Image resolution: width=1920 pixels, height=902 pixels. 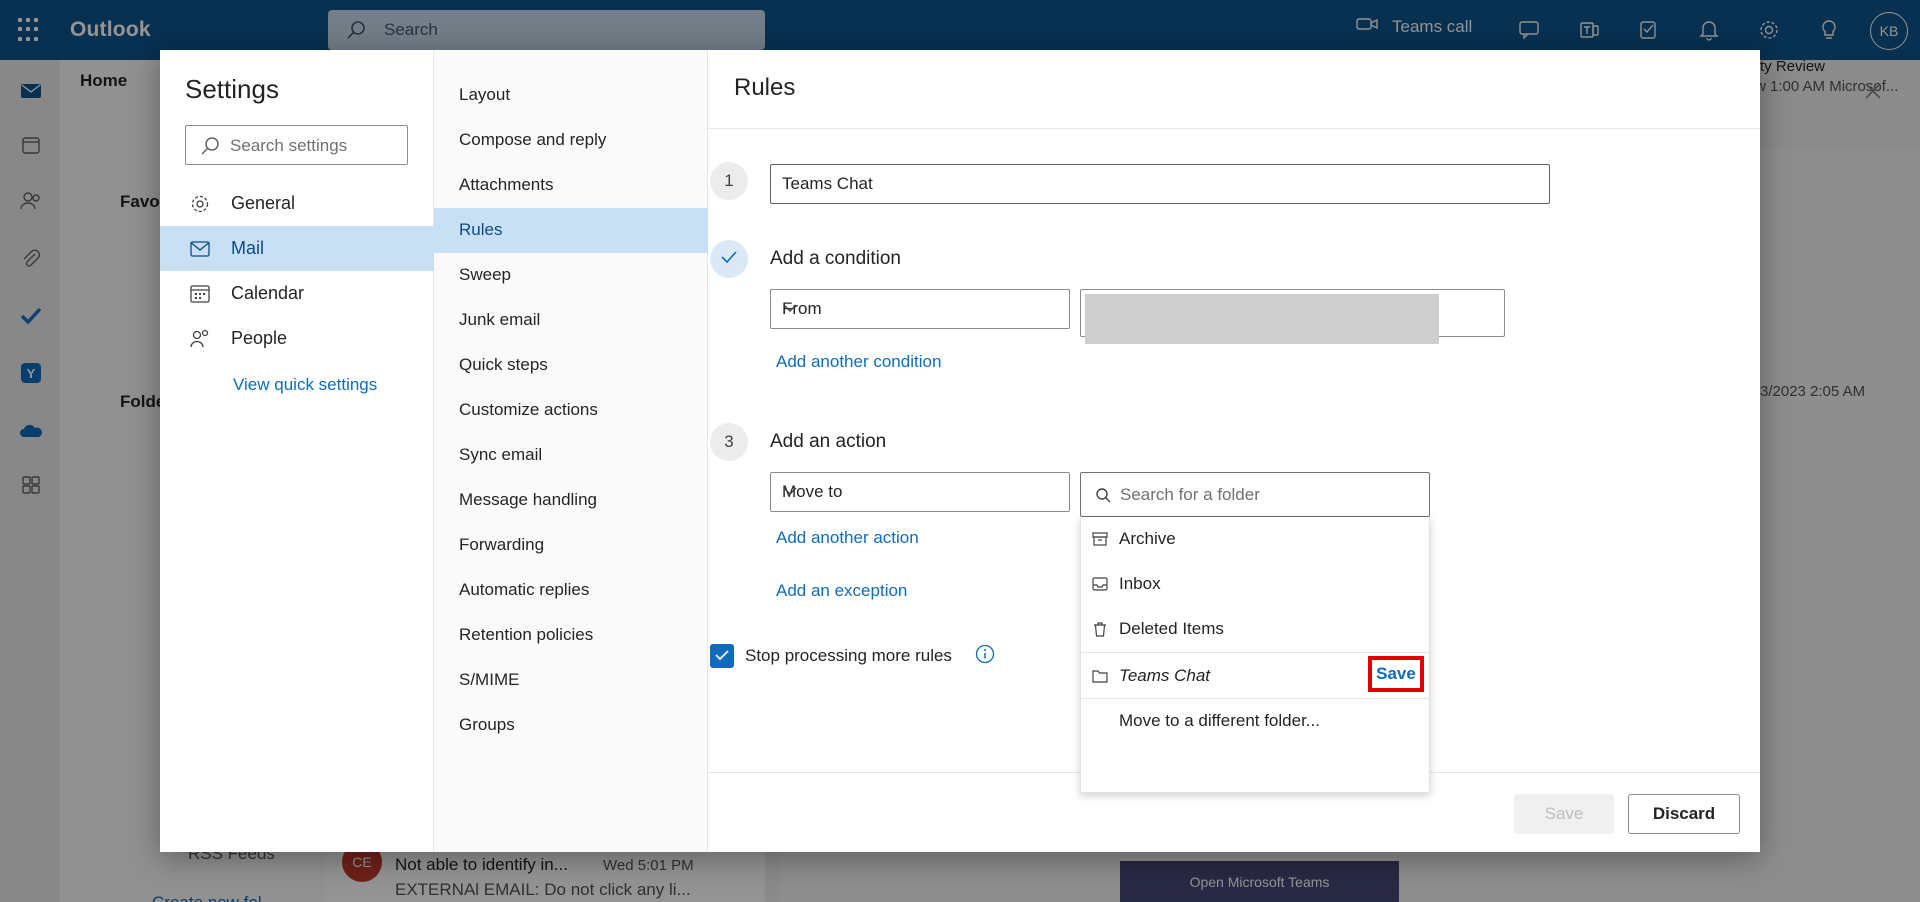 What do you see at coordinates (729, 181) in the screenshot?
I see `step-1-badge: 1` at bounding box center [729, 181].